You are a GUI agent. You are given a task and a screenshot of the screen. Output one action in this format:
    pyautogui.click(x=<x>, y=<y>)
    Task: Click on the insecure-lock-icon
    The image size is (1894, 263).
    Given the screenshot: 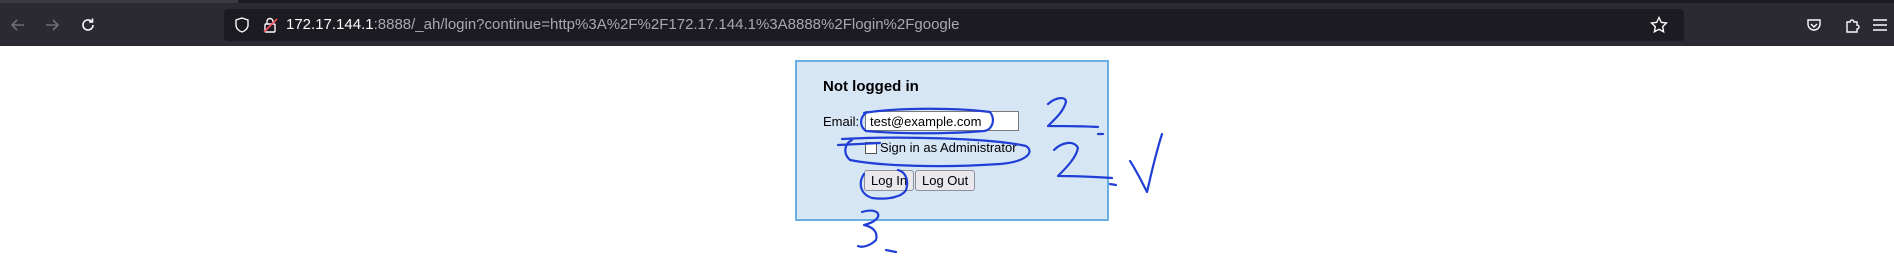 What is the action you would take?
    pyautogui.click(x=271, y=25)
    